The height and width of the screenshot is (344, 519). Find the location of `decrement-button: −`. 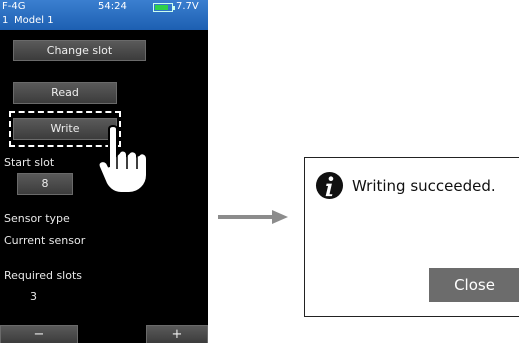

decrement-button: − is located at coordinates (39, 334).